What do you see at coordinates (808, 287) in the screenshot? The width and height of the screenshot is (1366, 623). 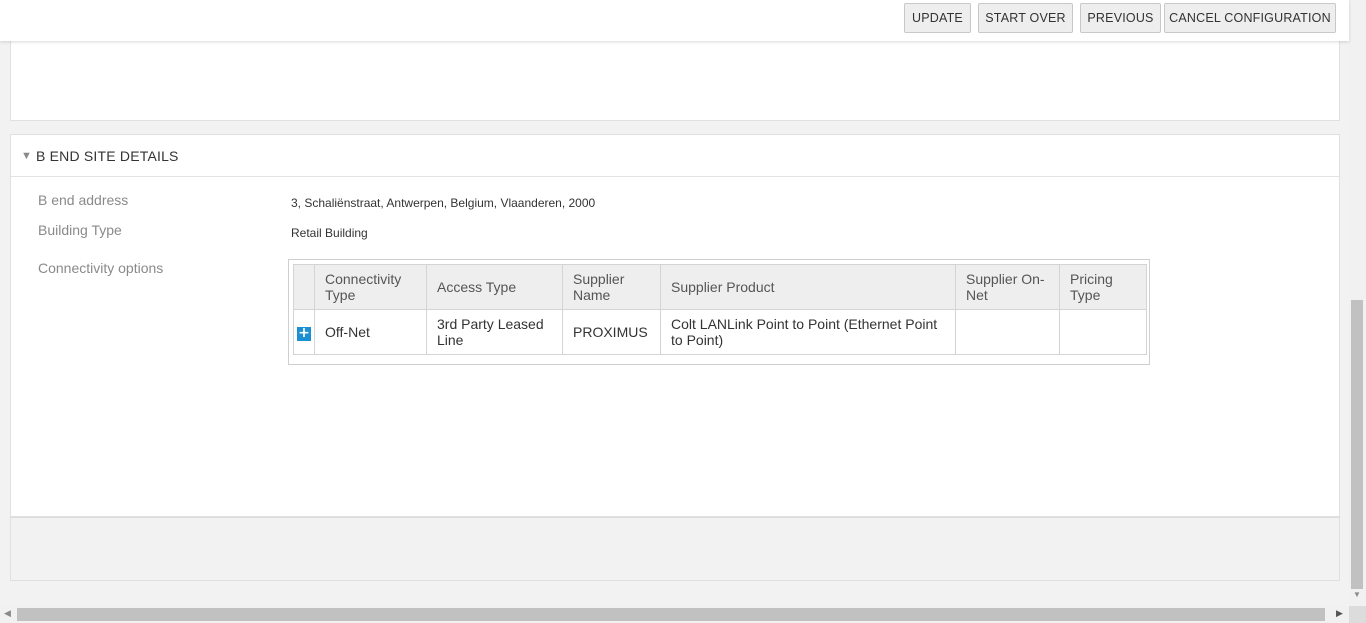 I see `column-header: Supplier Product` at bounding box center [808, 287].